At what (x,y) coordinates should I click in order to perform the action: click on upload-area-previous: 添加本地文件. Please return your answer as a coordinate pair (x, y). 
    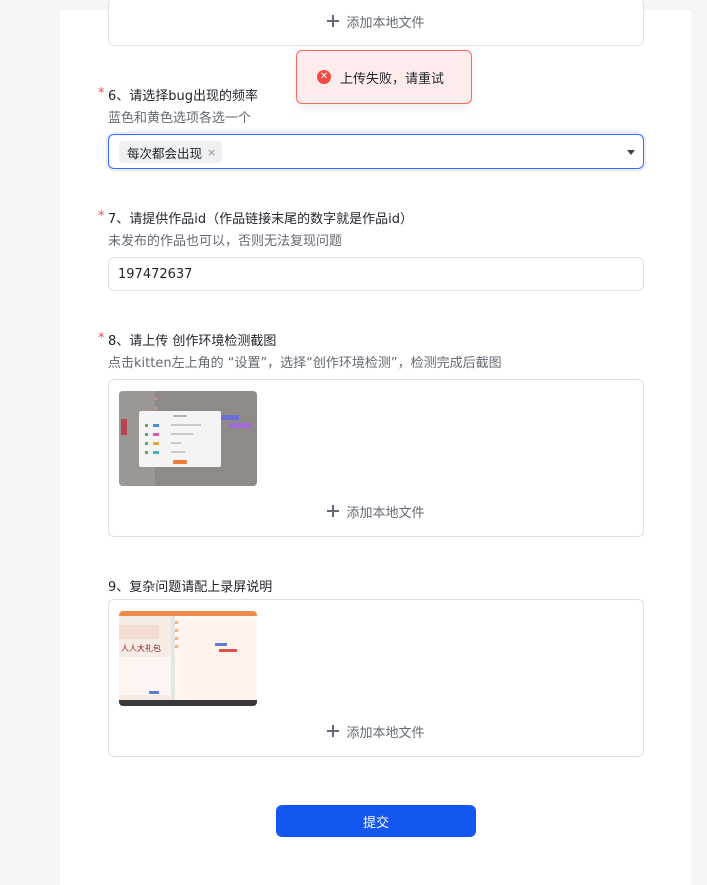
    Looking at the image, I should click on (376, 23).